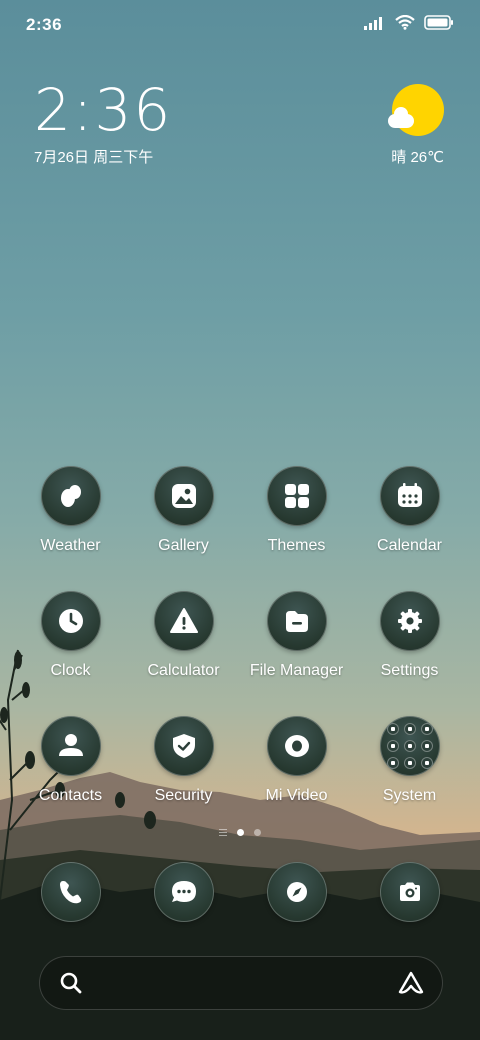 Image resolution: width=480 pixels, height=1040 pixels. I want to click on settings-icon, so click(409, 621).